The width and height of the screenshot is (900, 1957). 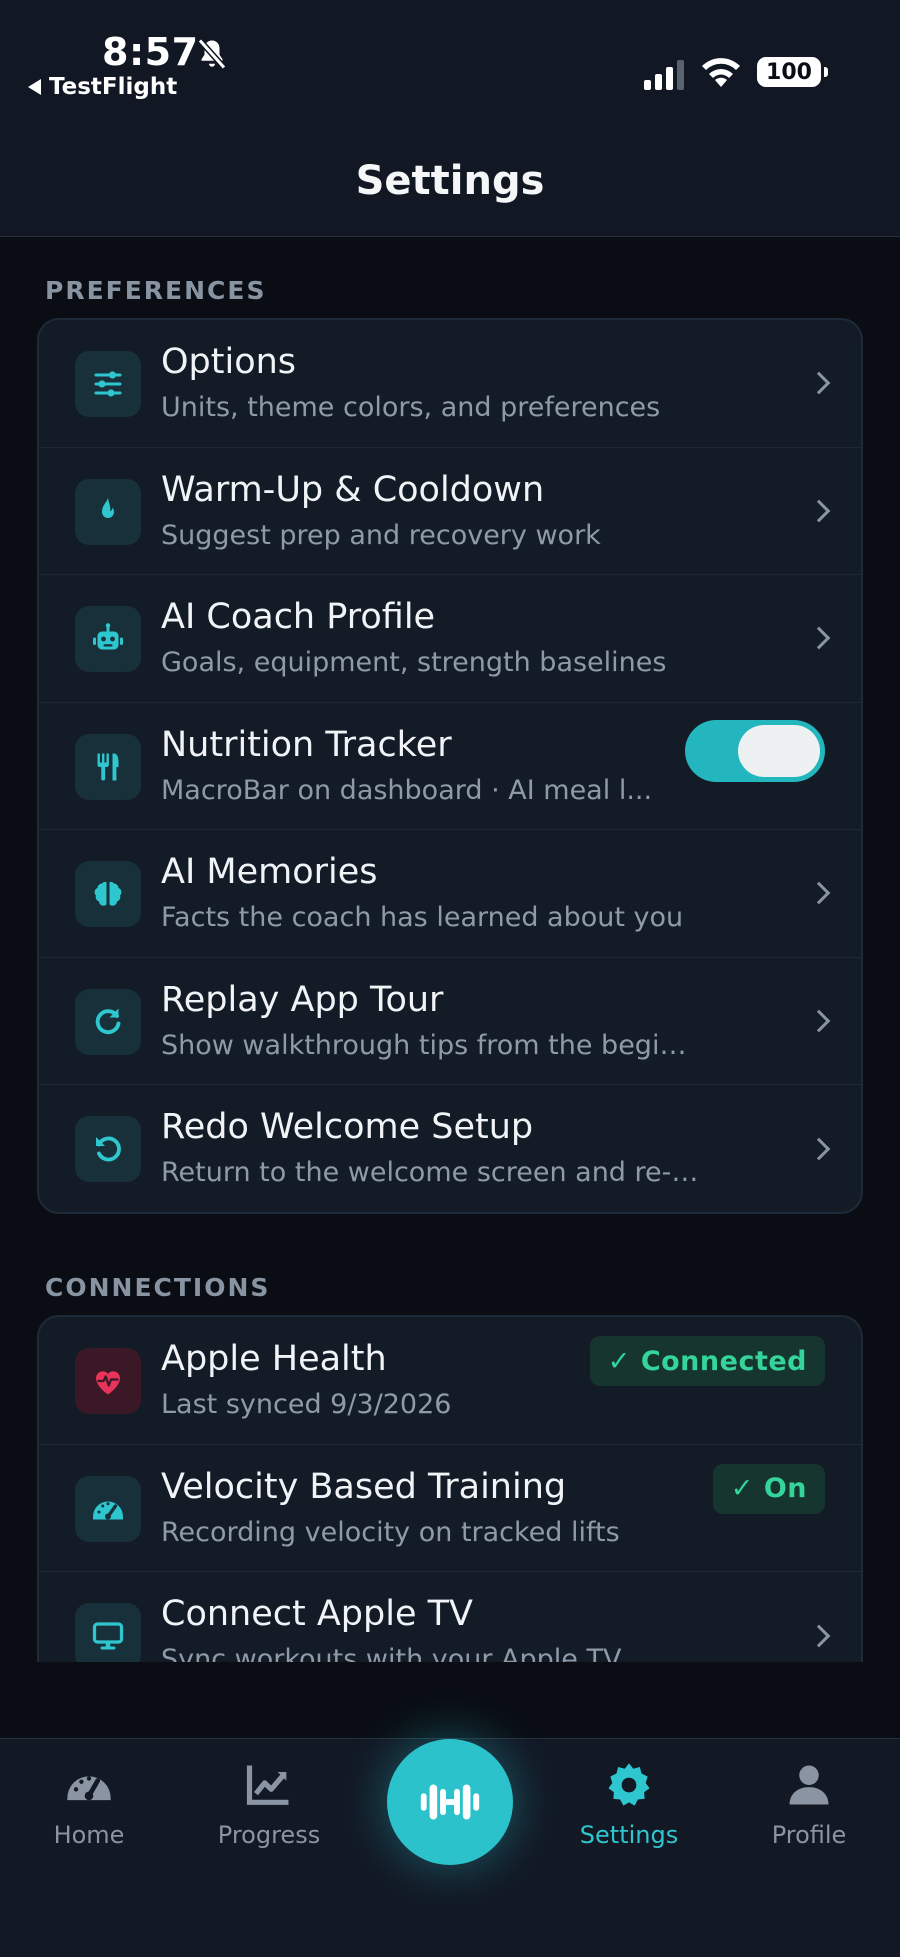 What do you see at coordinates (353, 489) in the screenshot?
I see `row-title: Warm-Up & Cooldown` at bounding box center [353, 489].